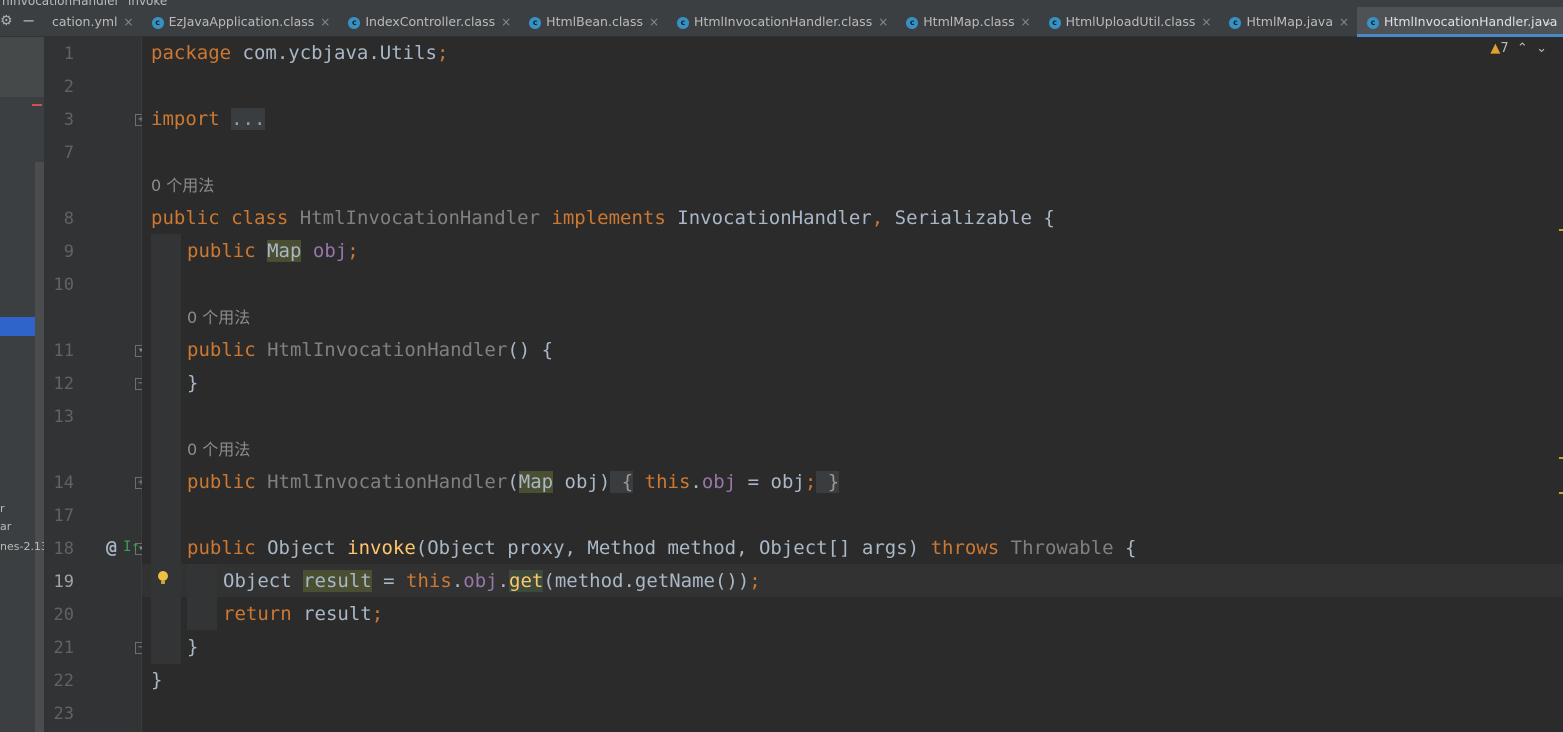 The width and height of the screenshot is (1563, 732). What do you see at coordinates (63, 483) in the screenshot?
I see `line-number: 14` at bounding box center [63, 483].